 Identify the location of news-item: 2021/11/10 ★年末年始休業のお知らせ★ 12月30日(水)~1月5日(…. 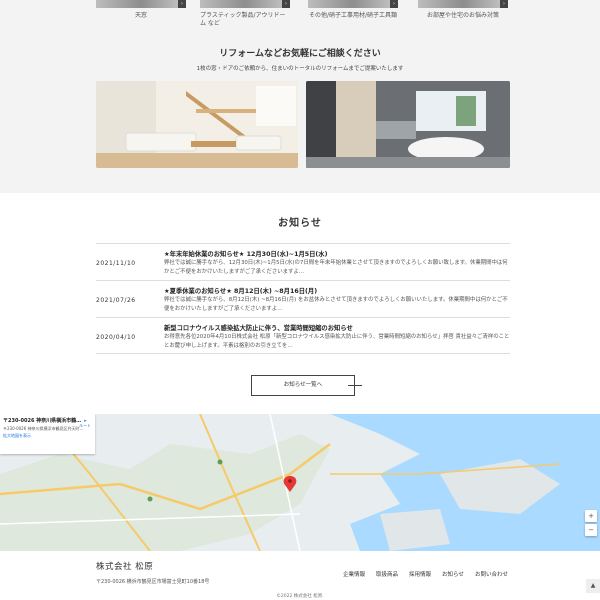
(303, 261).